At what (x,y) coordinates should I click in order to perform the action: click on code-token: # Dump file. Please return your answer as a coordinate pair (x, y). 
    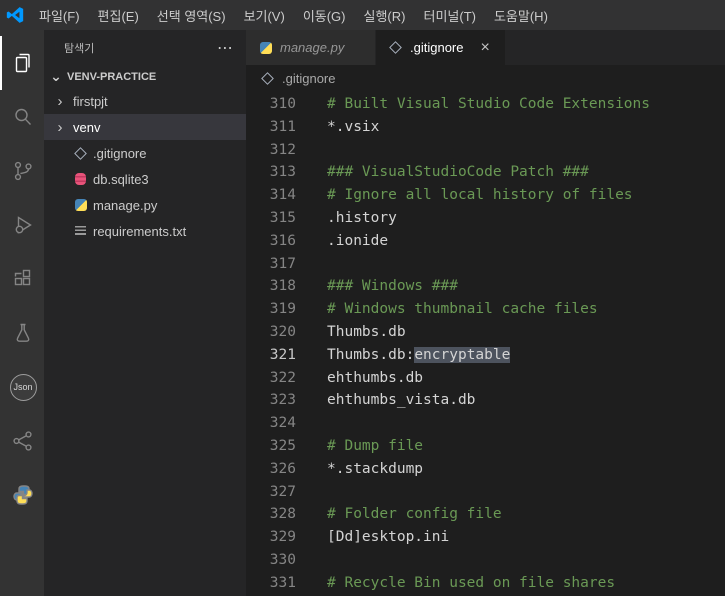
    Looking at the image, I should click on (375, 445).